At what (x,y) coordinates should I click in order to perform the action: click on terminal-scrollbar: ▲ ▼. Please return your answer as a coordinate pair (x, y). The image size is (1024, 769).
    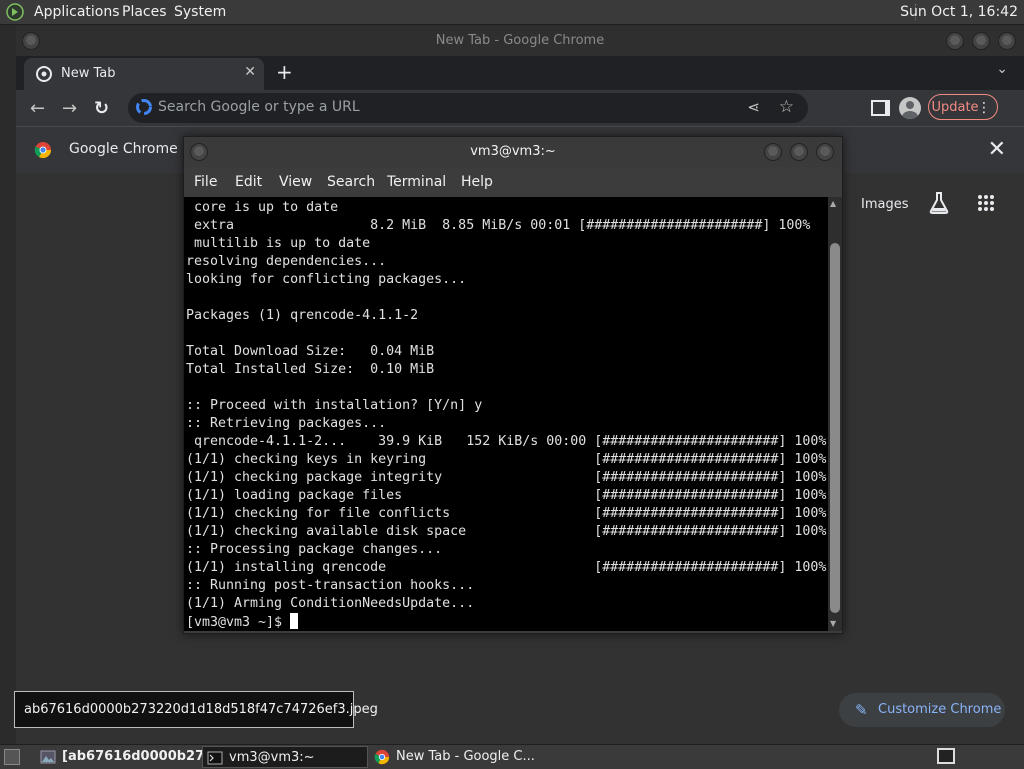
    Looking at the image, I should click on (835, 414).